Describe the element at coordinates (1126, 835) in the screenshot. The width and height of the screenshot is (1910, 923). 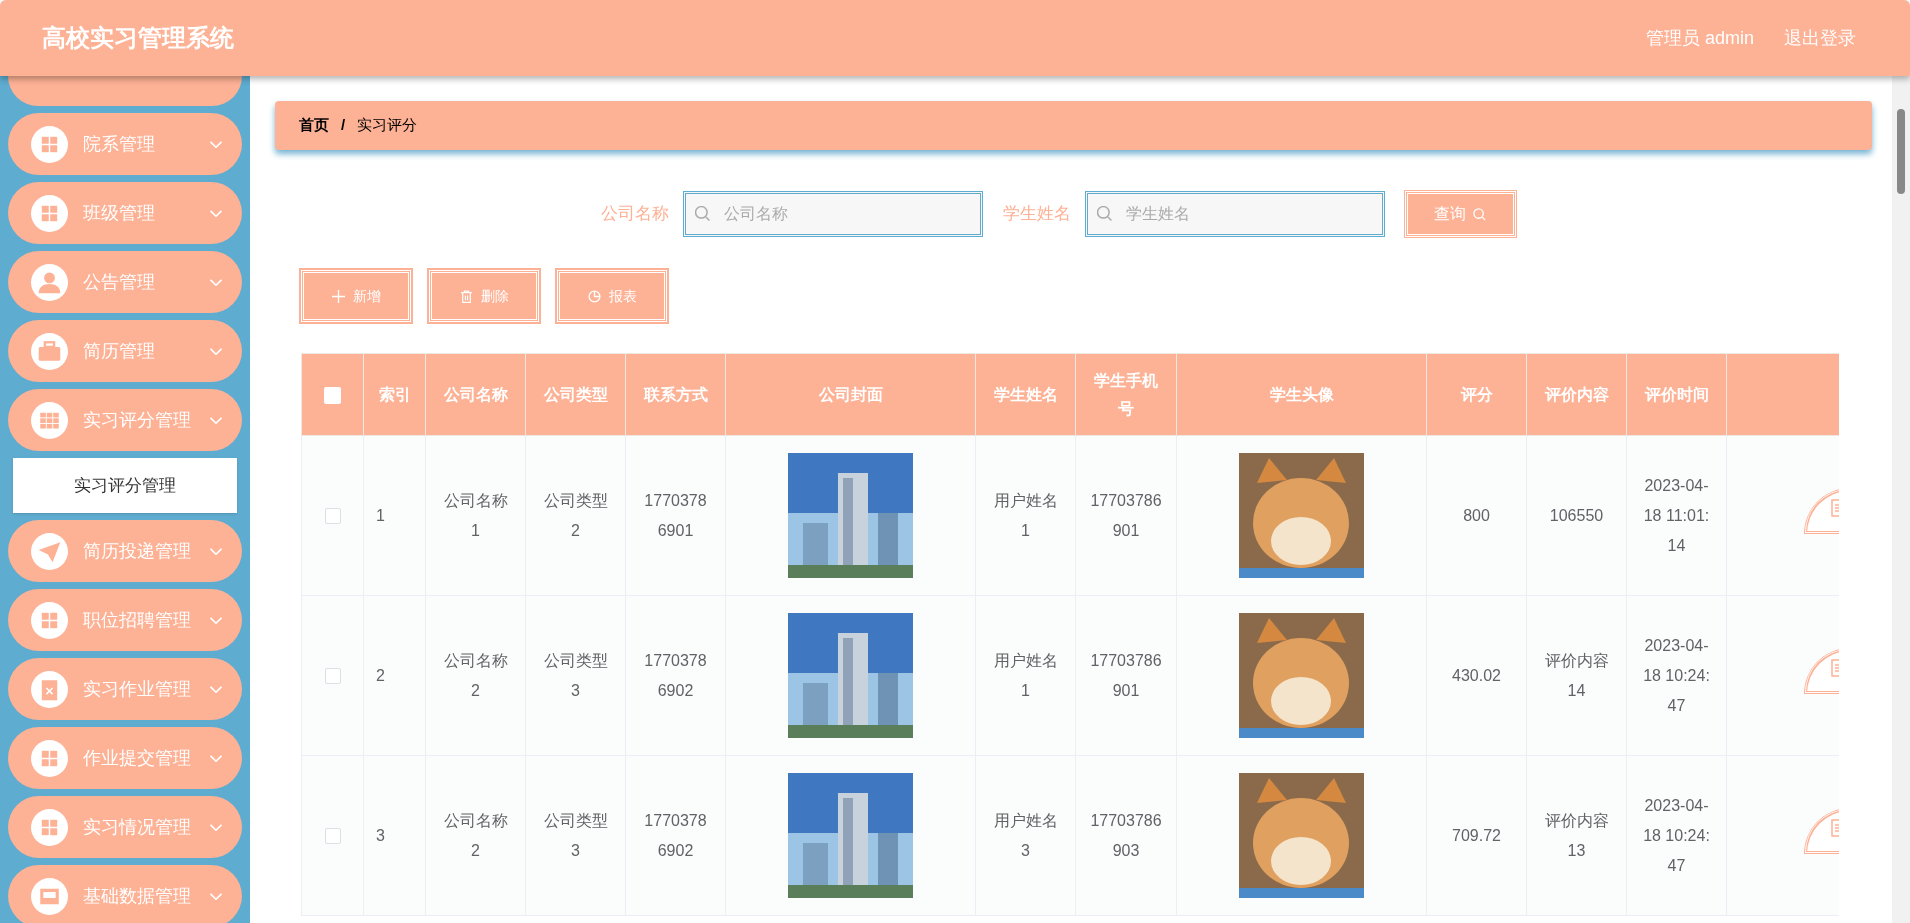
I see `table-cell: 17703786903` at that location.